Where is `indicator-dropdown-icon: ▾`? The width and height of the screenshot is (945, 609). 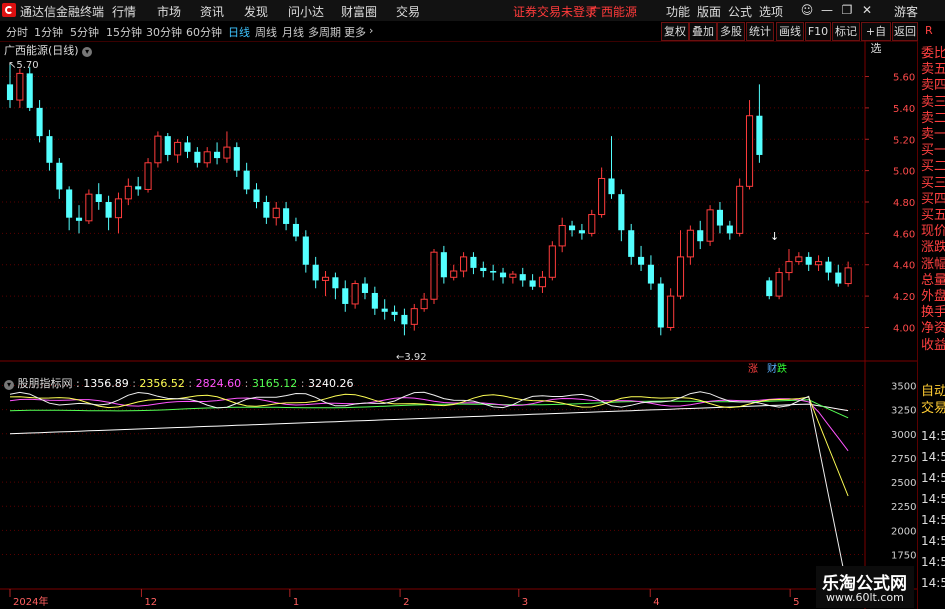 indicator-dropdown-icon: ▾ is located at coordinates (9, 385).